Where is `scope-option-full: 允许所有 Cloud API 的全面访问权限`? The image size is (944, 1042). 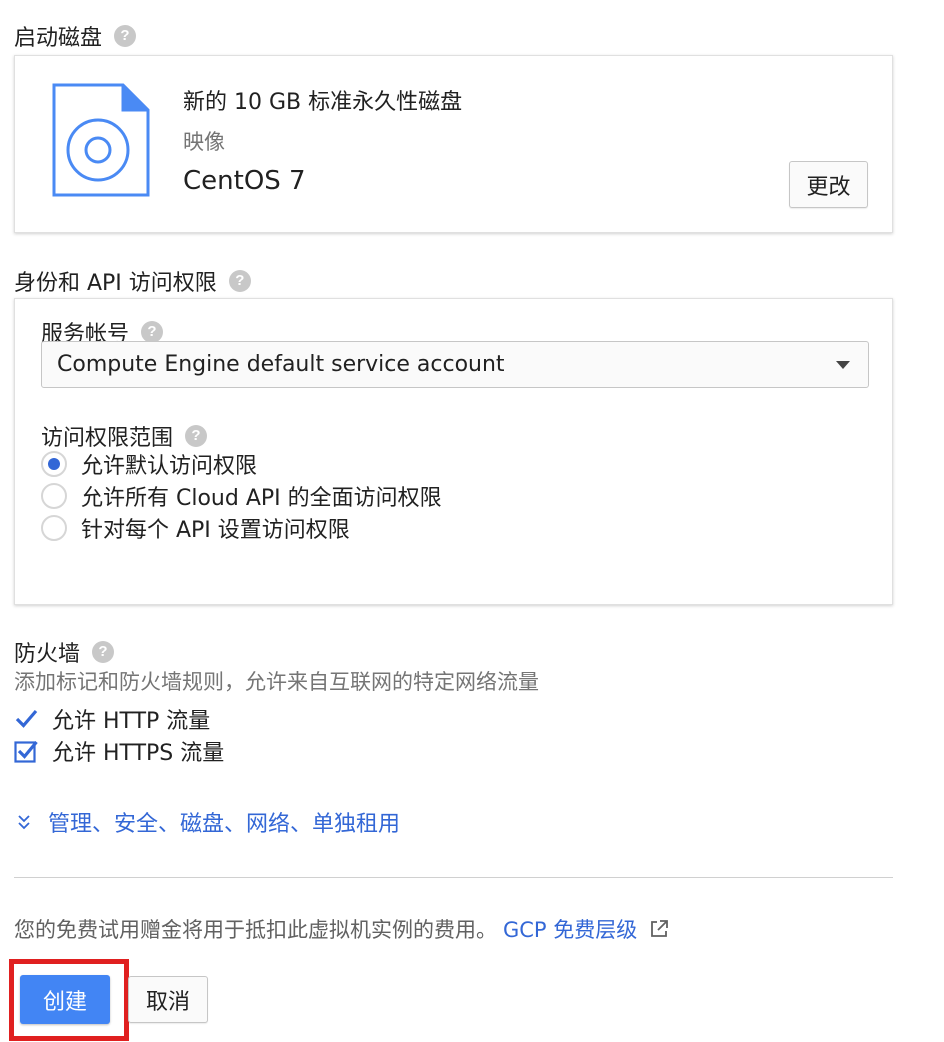
scope-option-full: 允许所有 Cloud API 的全面访问权限 is located at coordinates (241, 496).